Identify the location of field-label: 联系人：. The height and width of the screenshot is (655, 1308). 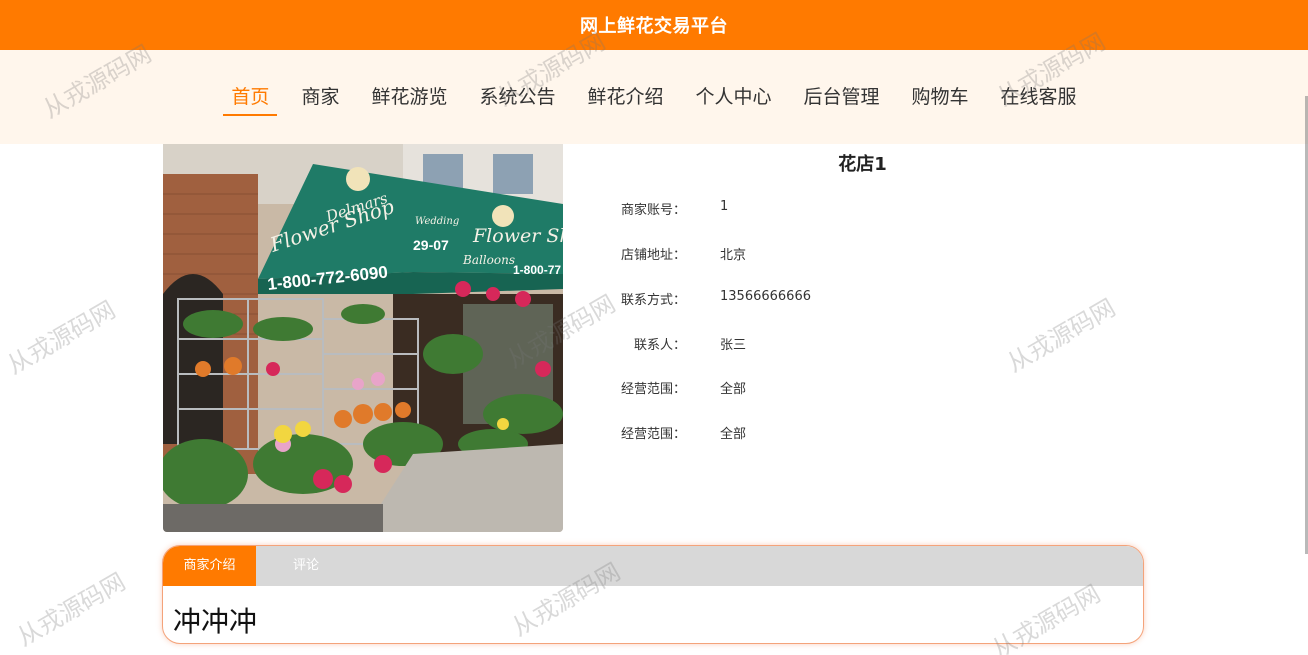
(659, 345).